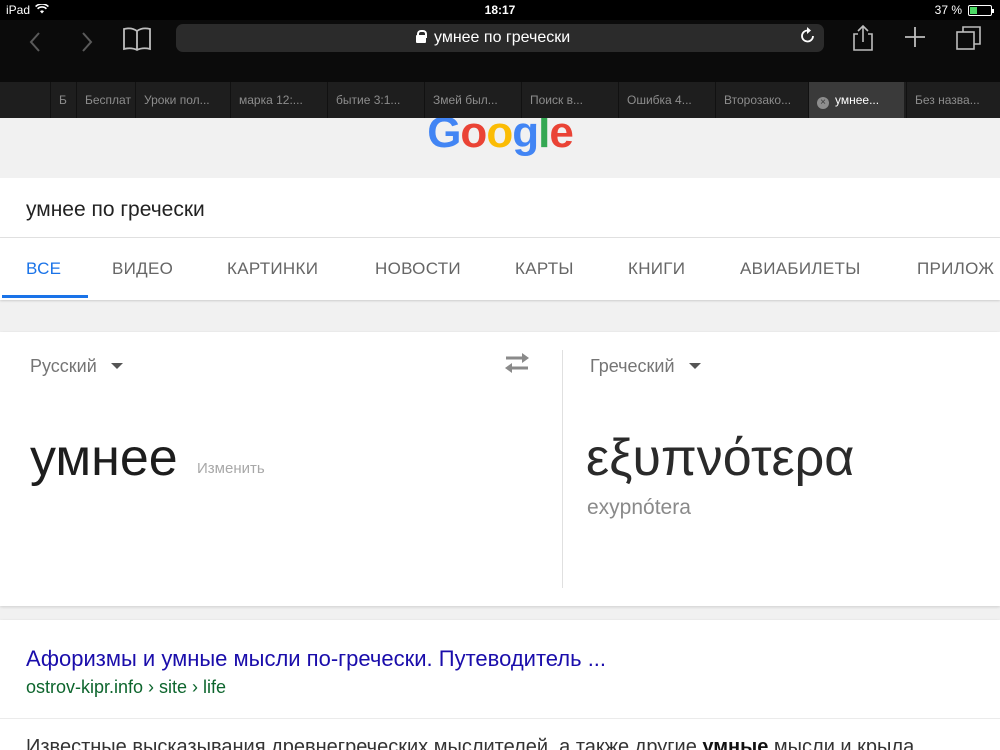 This screenshot has width=1000, height=750. I want to click on tab-video: ВИДЕО, so click(142, 269).